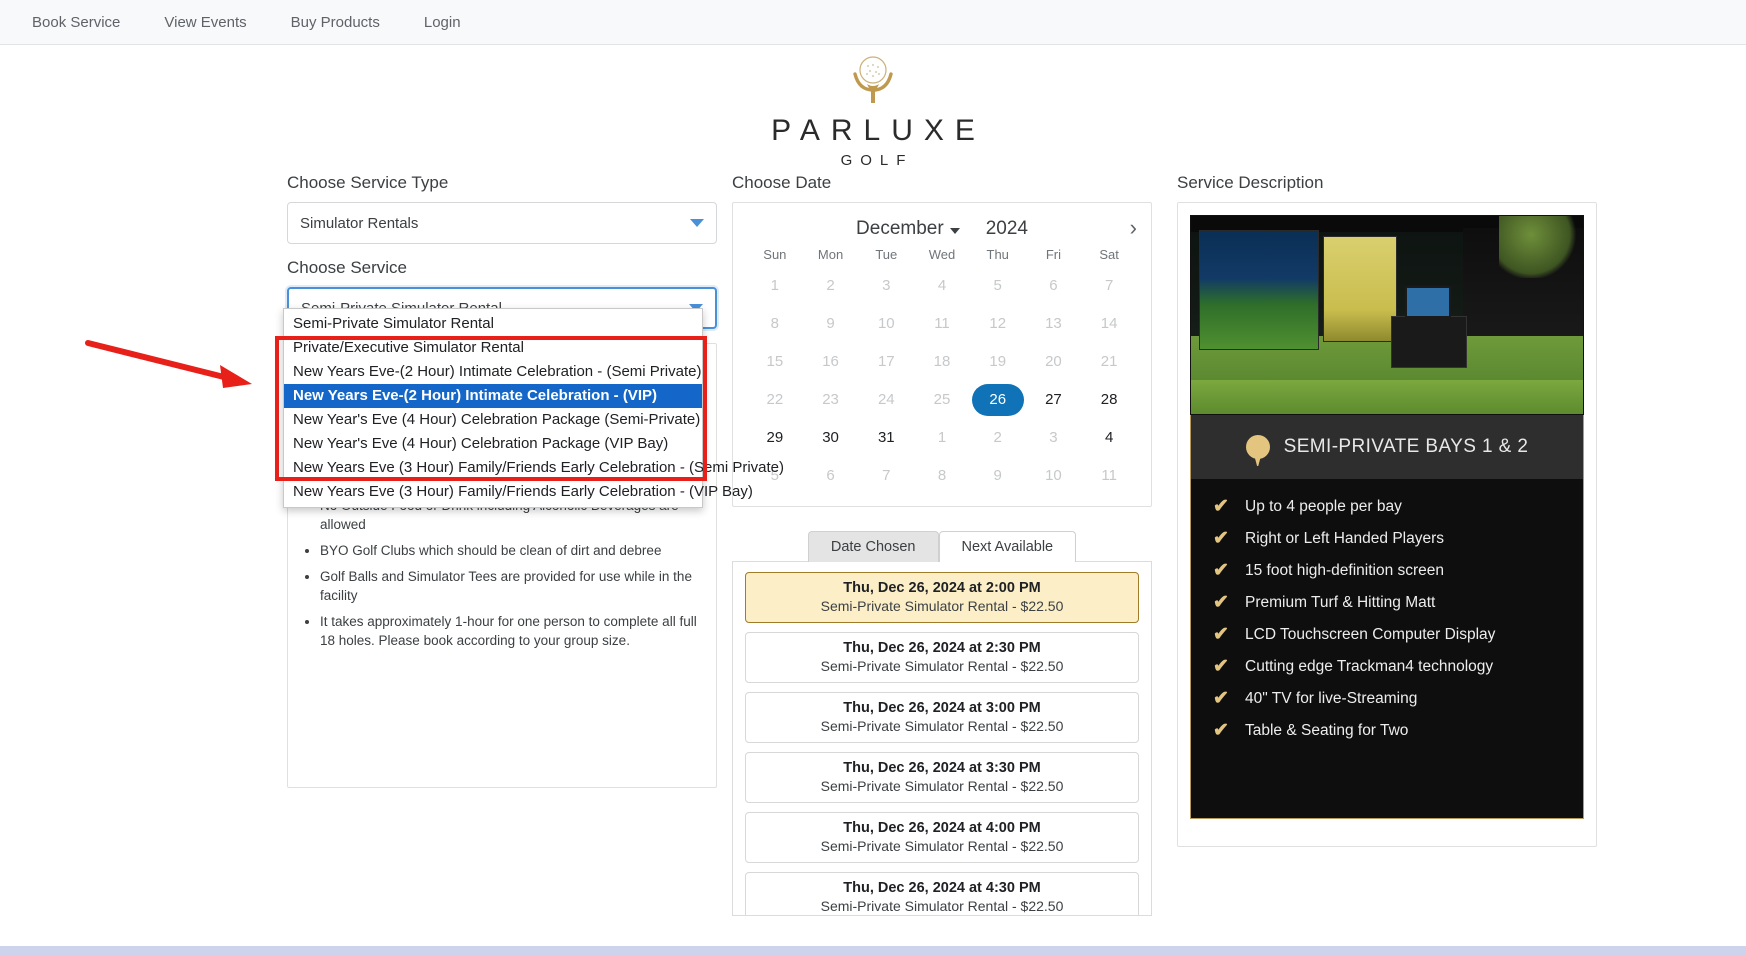 The height and width of the screenshot is (955, 1746). What do you see at coordinates (1406, 446) in the screenshot?
I see `bay-title: SEMI-PRIVATE BAYS 1 & 2` at bounding box center [1406, 446].